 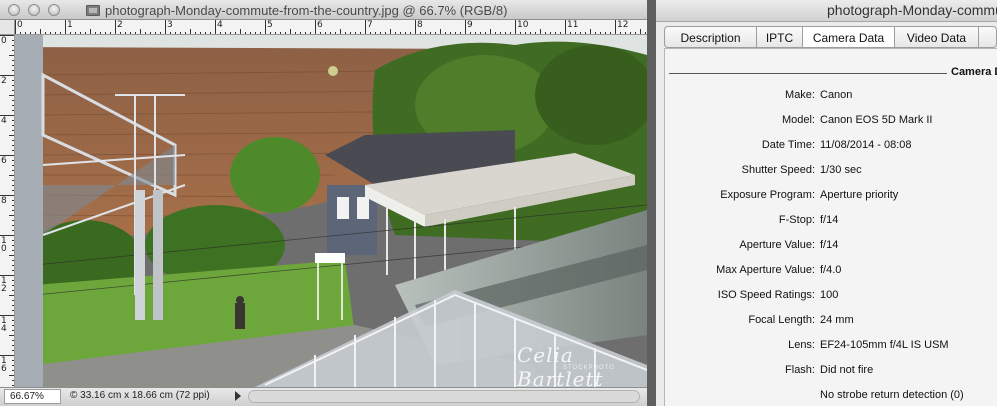 What do you see at coordinates (238, 396) in the screenshot?
I see `status-menu-arrow-icon` at bounding box center [238, 396].